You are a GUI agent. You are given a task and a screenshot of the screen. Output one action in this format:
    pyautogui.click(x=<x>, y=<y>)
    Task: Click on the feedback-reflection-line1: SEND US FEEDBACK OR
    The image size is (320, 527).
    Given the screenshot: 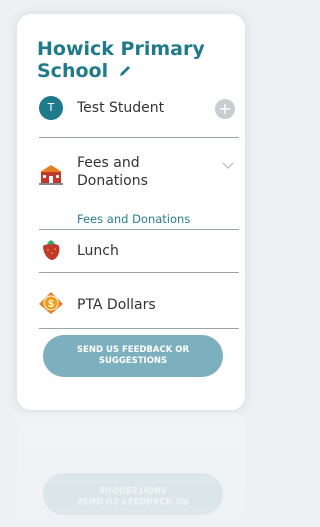 What is the action you would take?
    pyautogui.click(x=133, y=500)
    